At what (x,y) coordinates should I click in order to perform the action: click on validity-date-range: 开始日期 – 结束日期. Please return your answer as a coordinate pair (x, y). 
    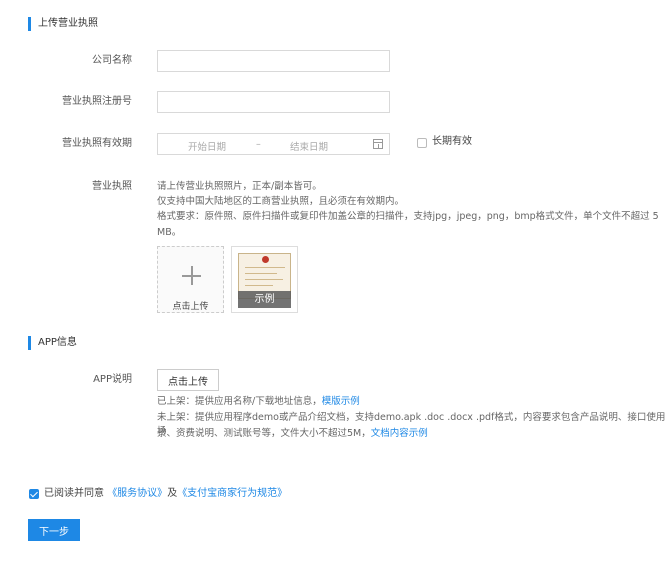
    Looking at the image, I should click on (273, 144).